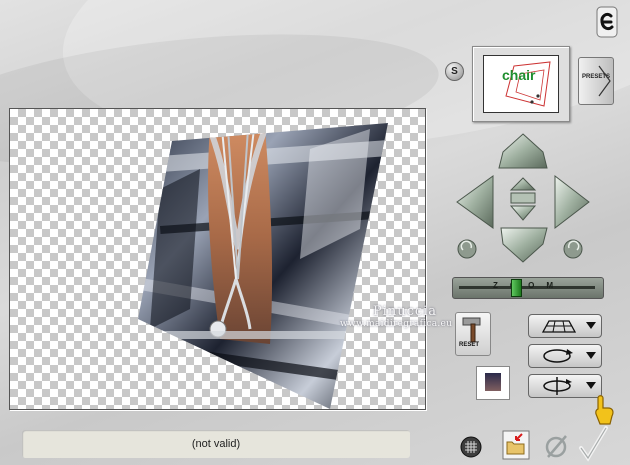 The height and width of the screenshot is (465, 630). I want to click on preview-thumbnail: chair, so click(521, 84).